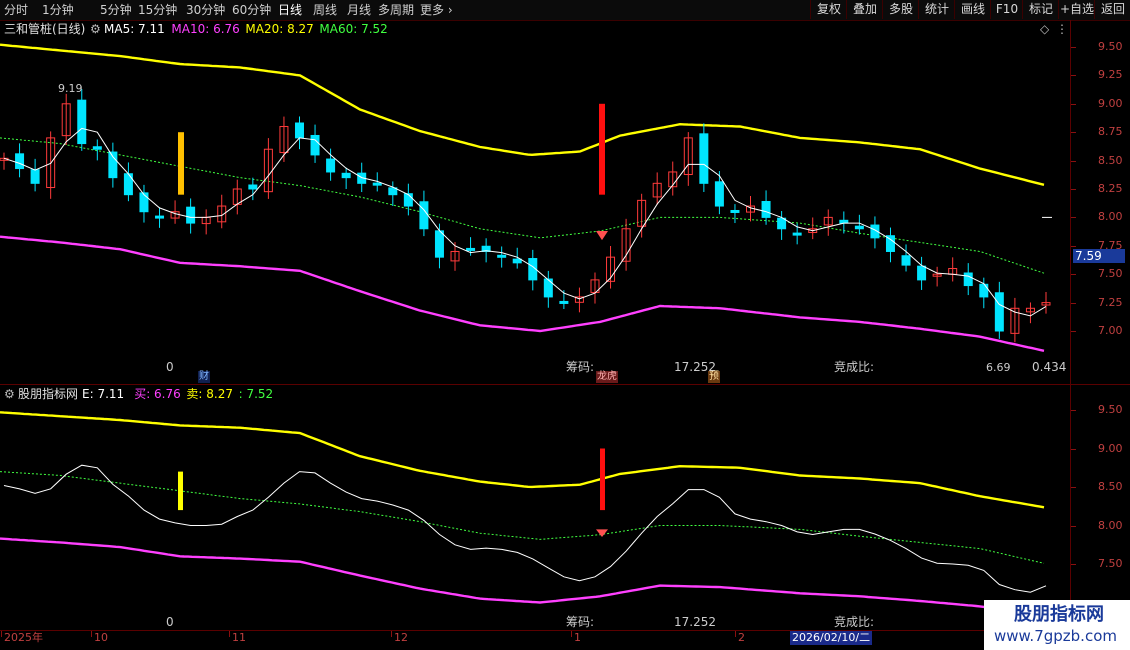  Describe the element at coordinates (1110, 330) in the screenshot. I see `price-tick: 7.00` at that location.